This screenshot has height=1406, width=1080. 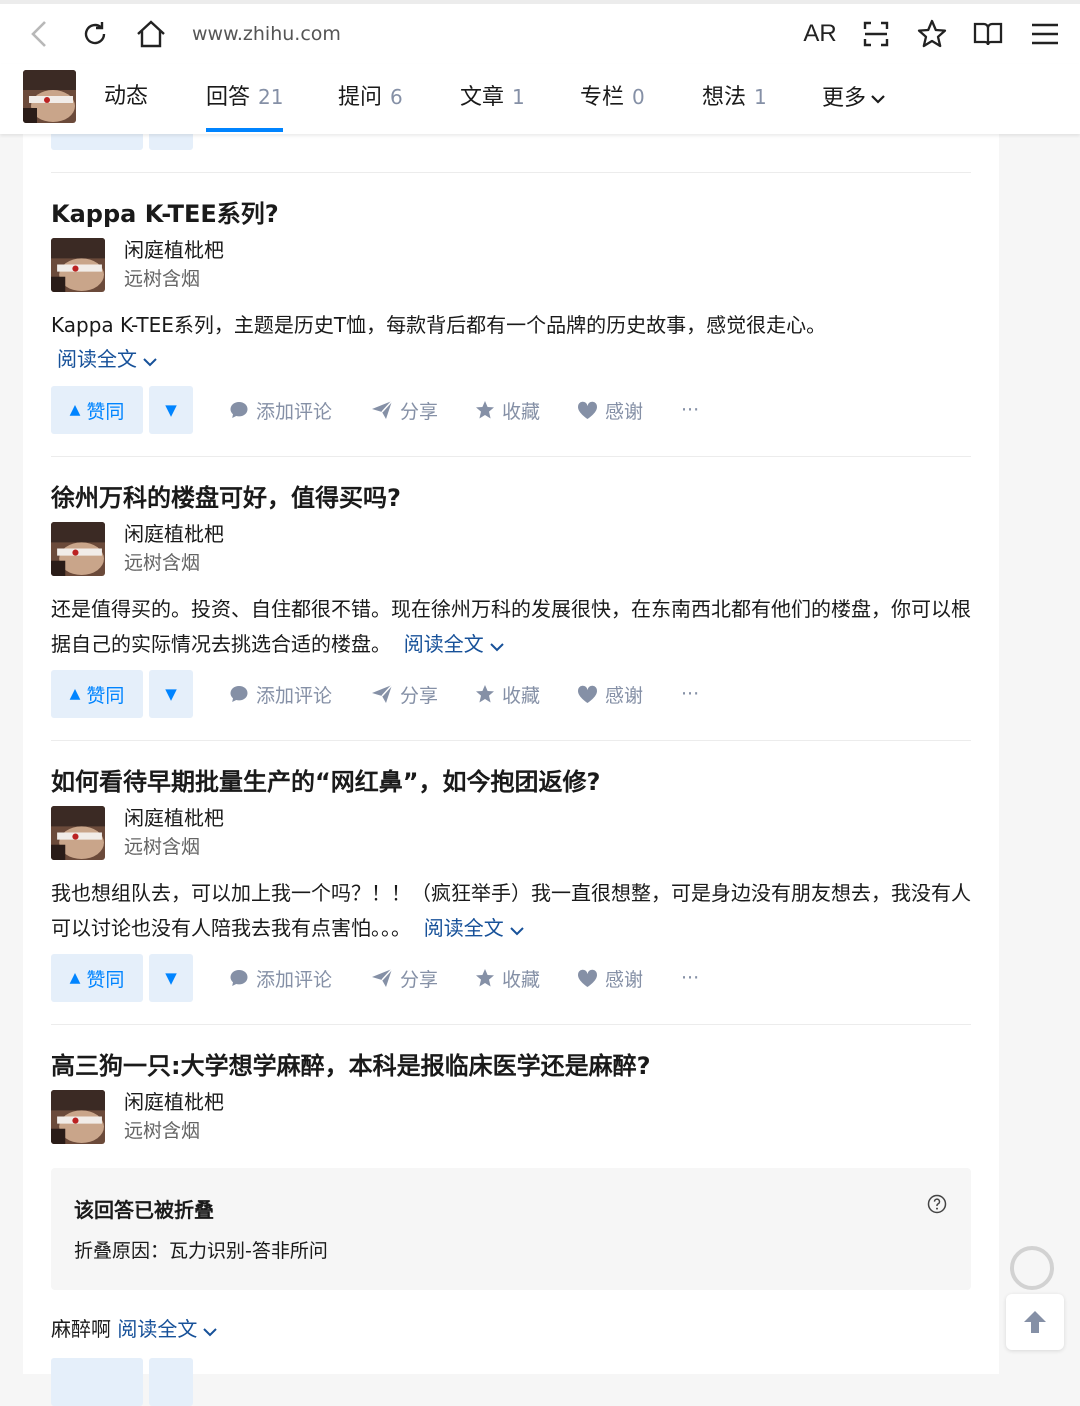 I want to click on share-icon, so click(x=382, y=409).